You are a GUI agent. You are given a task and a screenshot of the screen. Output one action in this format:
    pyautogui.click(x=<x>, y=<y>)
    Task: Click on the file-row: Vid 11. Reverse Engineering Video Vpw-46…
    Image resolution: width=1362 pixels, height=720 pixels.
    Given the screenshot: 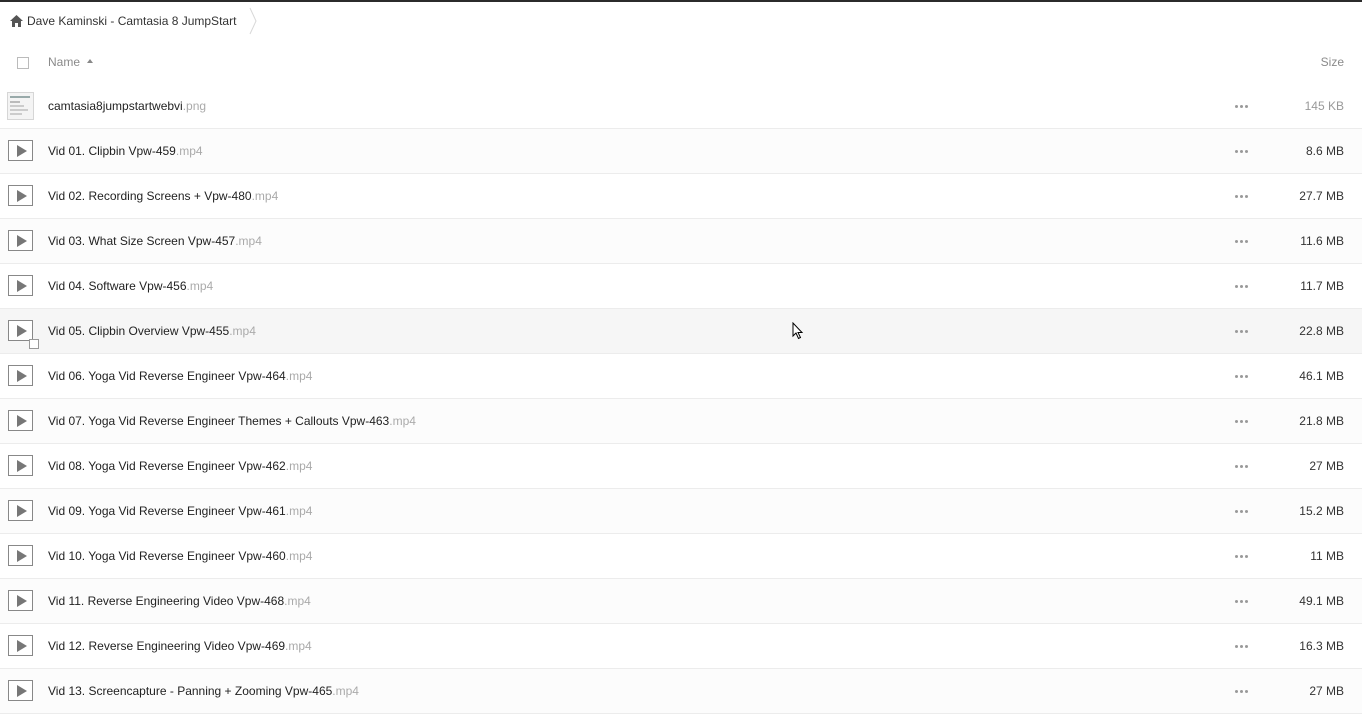 What is the action you would take?
    pyautogui.click(x=681, y=601)
    